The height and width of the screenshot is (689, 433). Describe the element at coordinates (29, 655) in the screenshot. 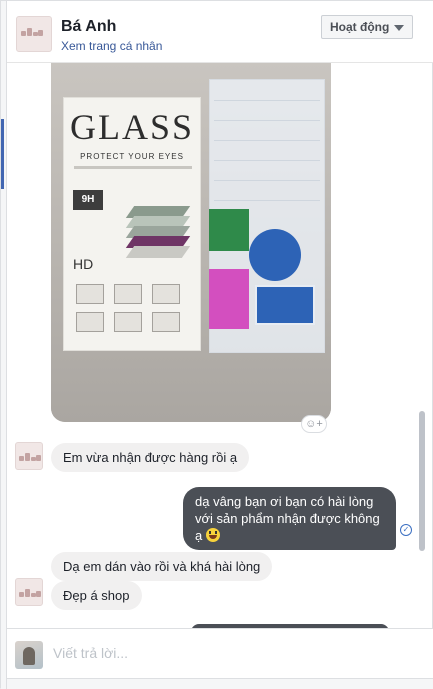

I see `my-avatar-icon` at that location.